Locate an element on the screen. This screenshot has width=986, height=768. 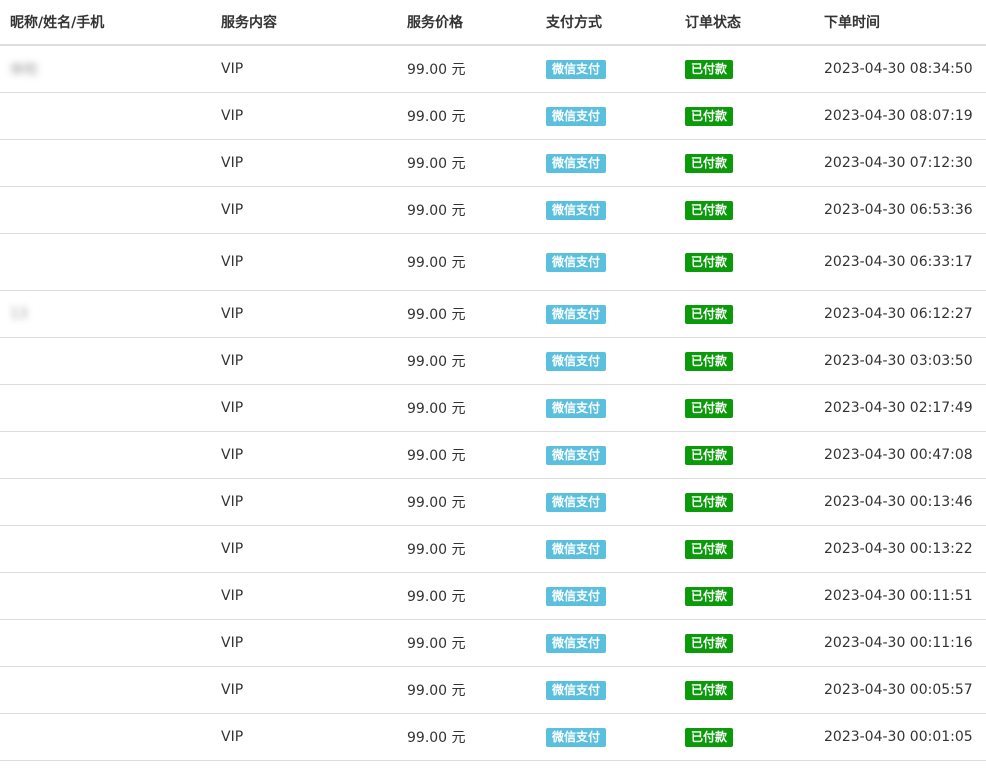
cell-time: 2023-04-30 08:07:19 is located at coordinates (905, 116).